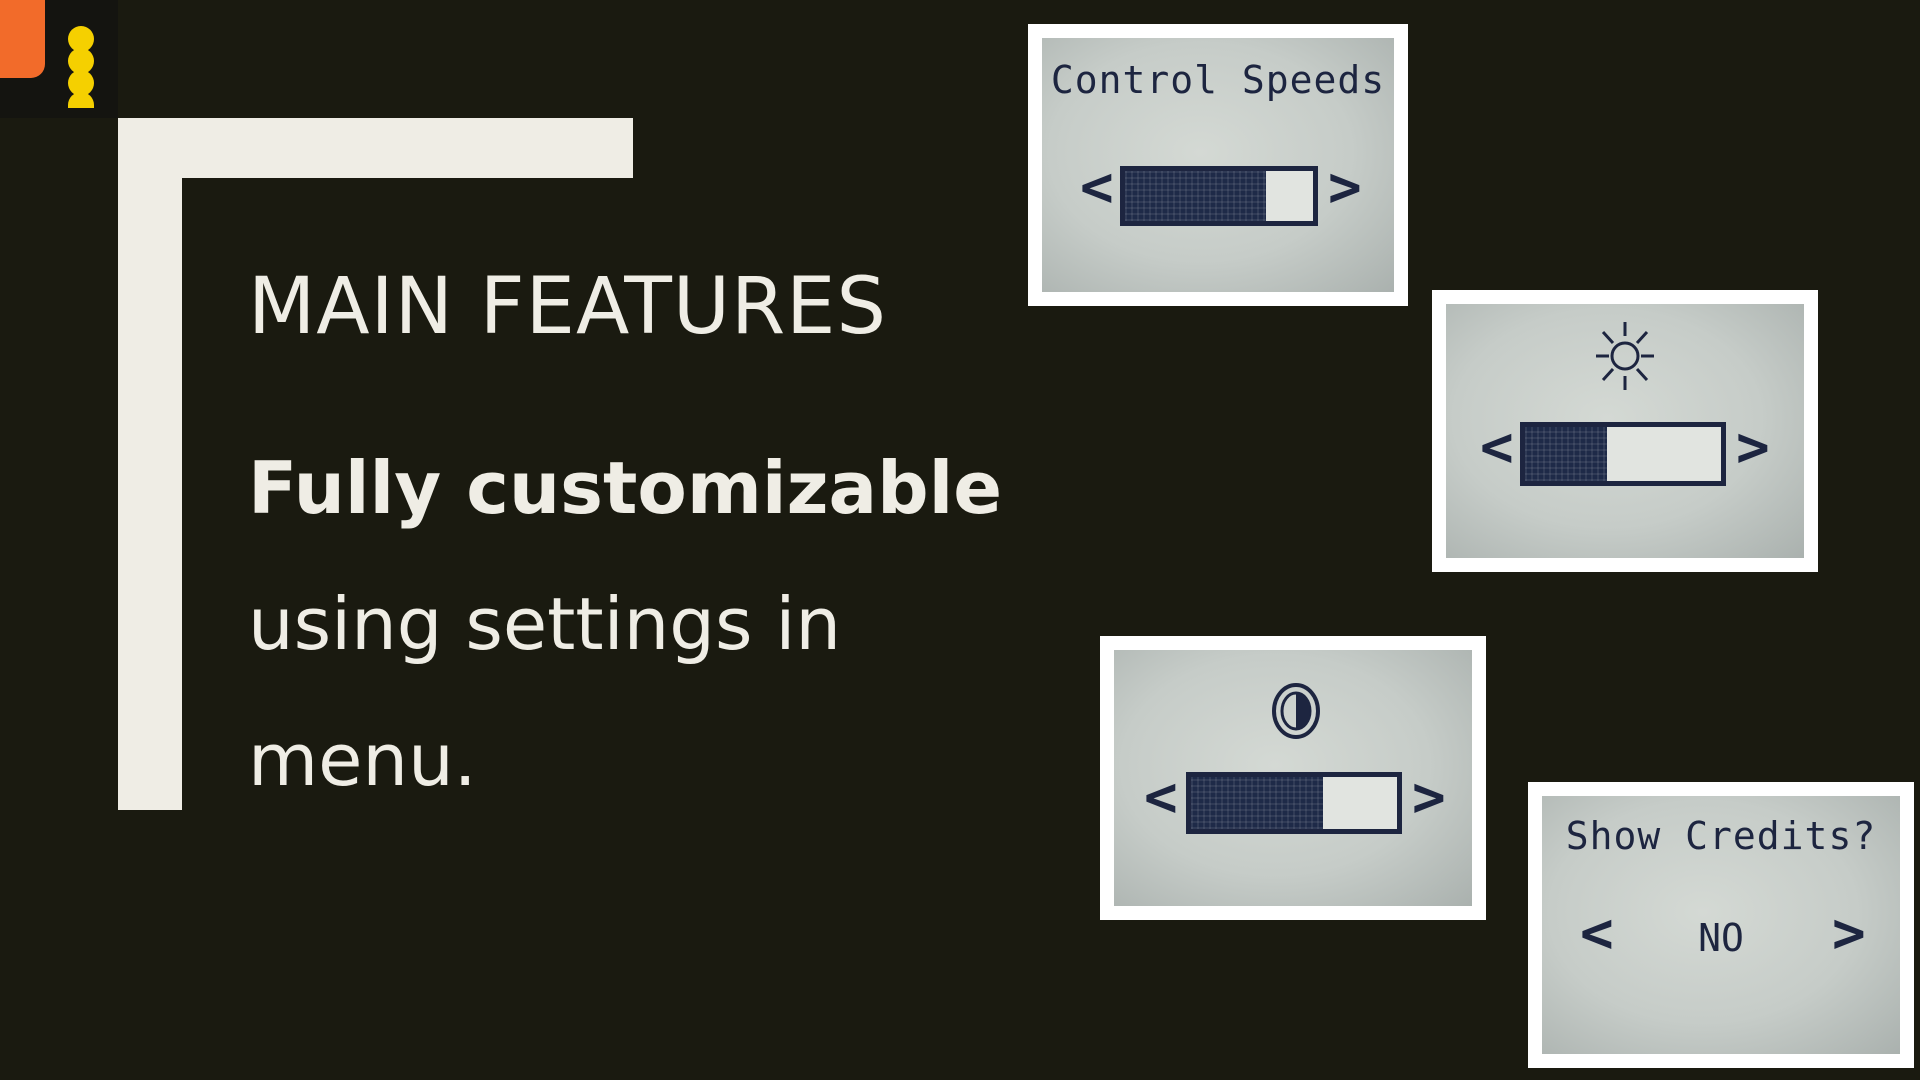 This screenshot has height=1080, width=1920. I want to click on sun-icon, so click(1625, 356).